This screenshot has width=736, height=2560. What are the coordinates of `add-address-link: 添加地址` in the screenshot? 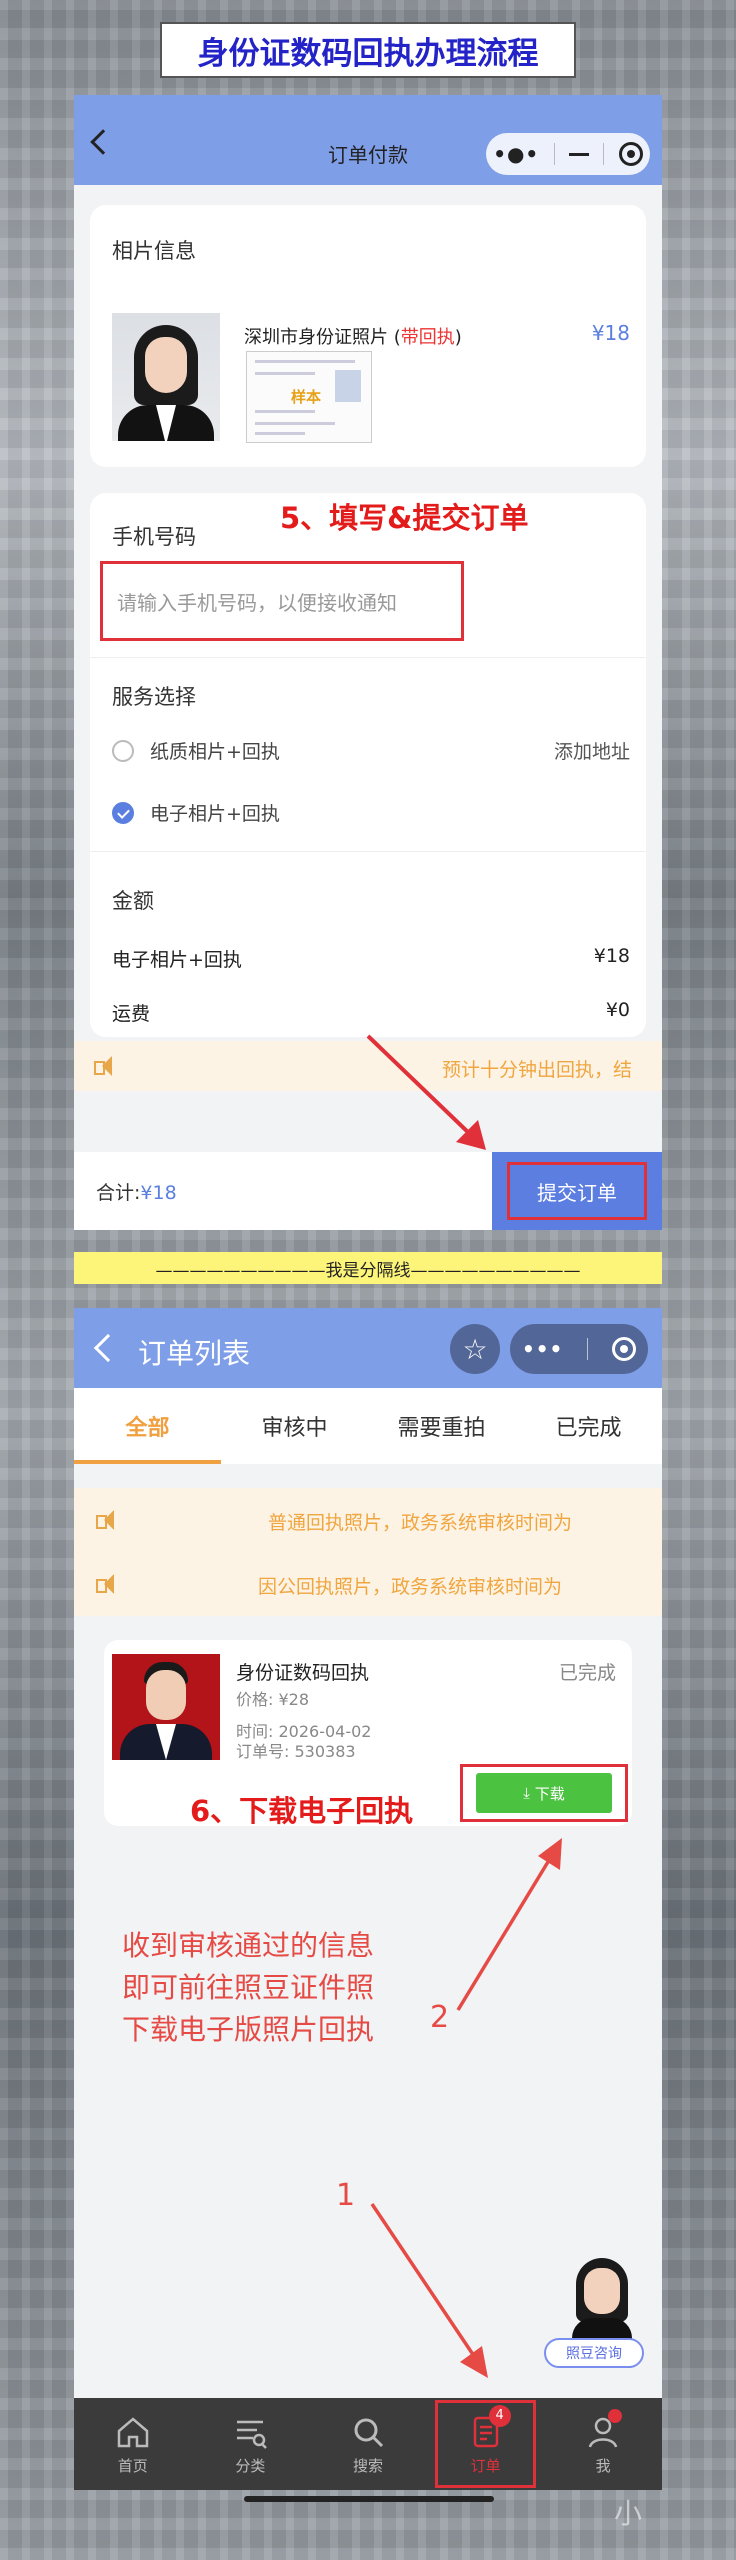 It's located at (592, 750).